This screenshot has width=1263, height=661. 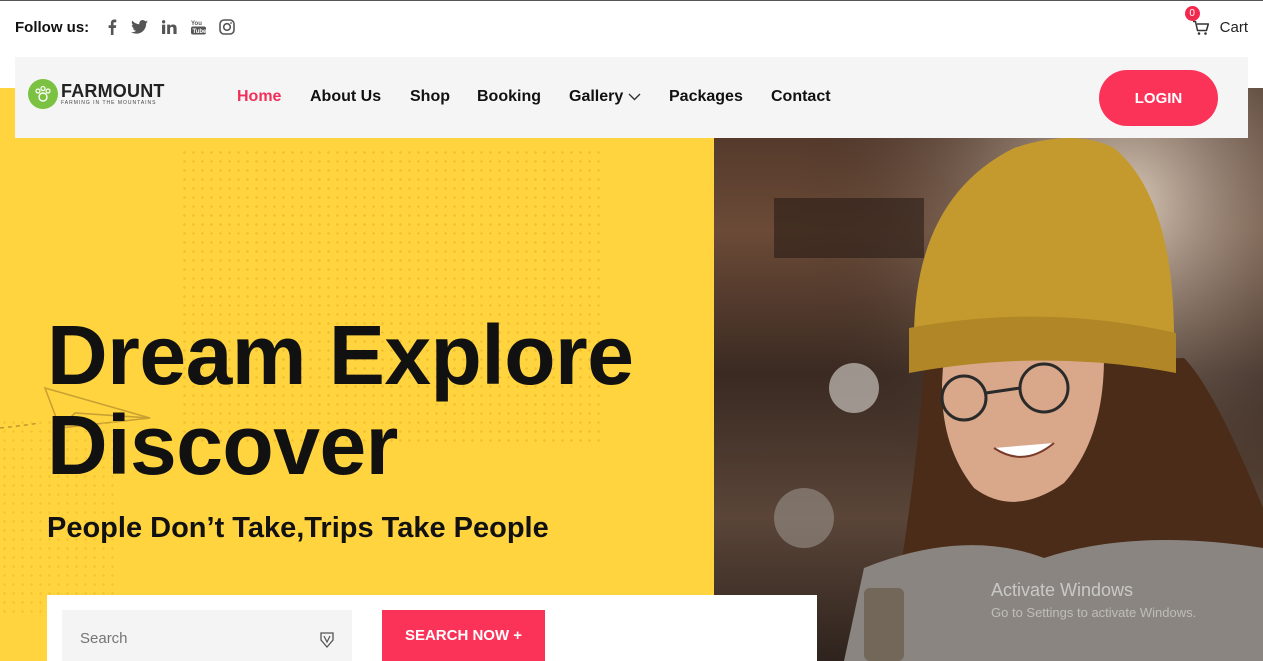 I want to click on nav-packages: Packages, so click(x=706, y=97).